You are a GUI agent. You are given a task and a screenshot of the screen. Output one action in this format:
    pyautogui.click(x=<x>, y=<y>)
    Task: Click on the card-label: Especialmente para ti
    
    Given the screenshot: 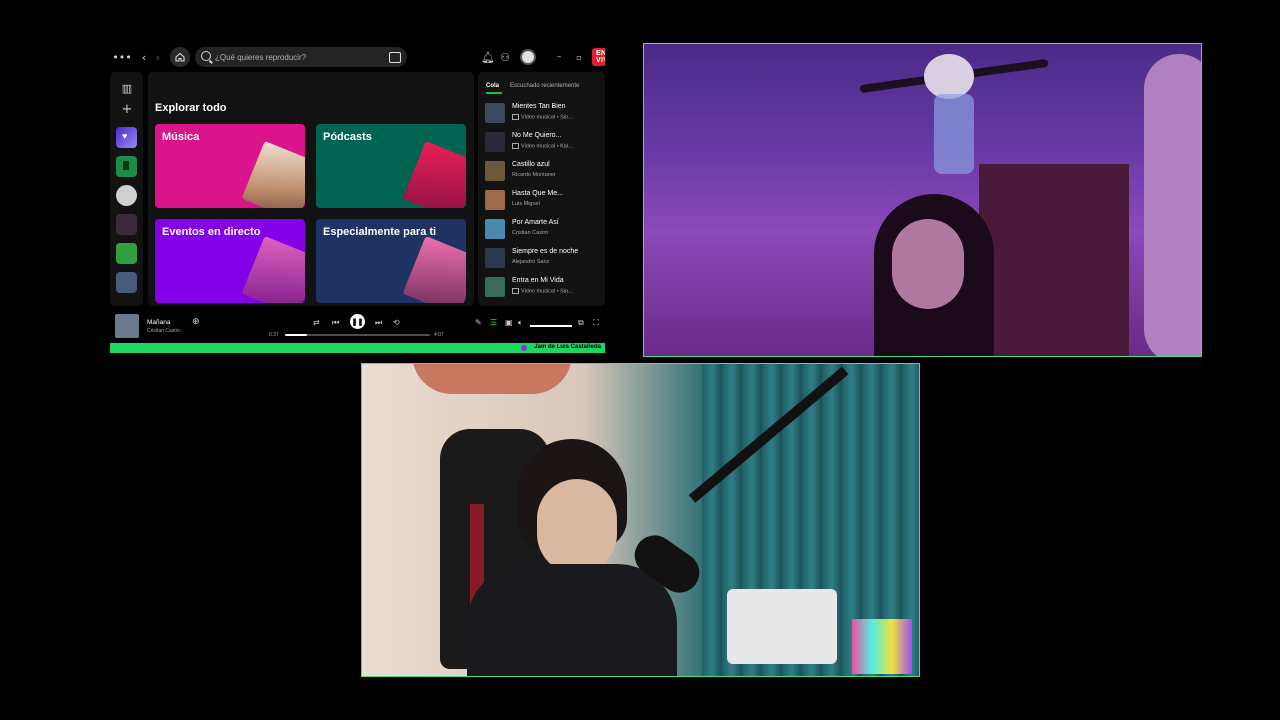 What is the action you would take?
    pyautogui.click(x=380, y=232)
    